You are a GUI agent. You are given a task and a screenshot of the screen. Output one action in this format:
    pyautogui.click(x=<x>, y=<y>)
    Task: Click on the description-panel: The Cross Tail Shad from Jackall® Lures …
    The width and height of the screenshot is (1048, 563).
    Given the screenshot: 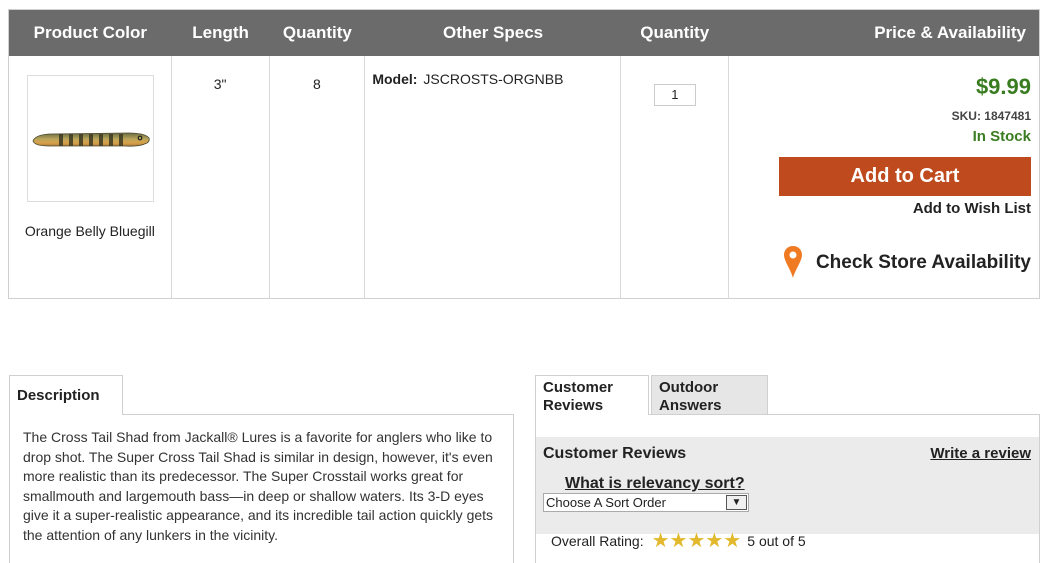 What is the action you would take?
    pyautogui.click(x=261, y=488)
    